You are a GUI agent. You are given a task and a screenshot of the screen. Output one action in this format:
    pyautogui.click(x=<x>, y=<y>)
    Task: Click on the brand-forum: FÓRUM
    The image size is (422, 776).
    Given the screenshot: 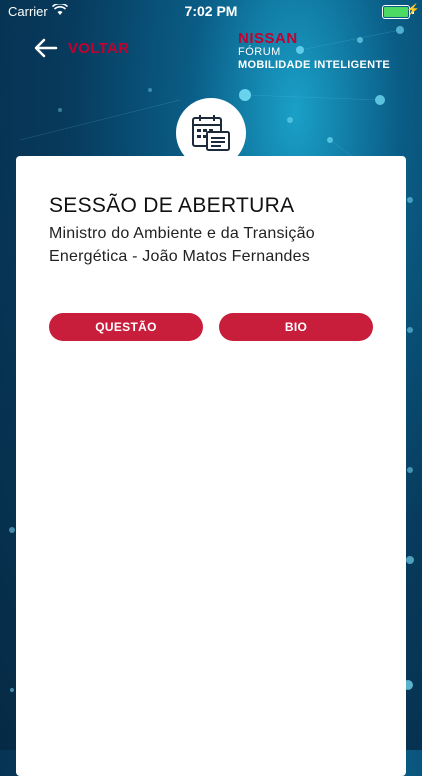 What is the action you would take?
    pyautogui.click(x=259, y=52)
    